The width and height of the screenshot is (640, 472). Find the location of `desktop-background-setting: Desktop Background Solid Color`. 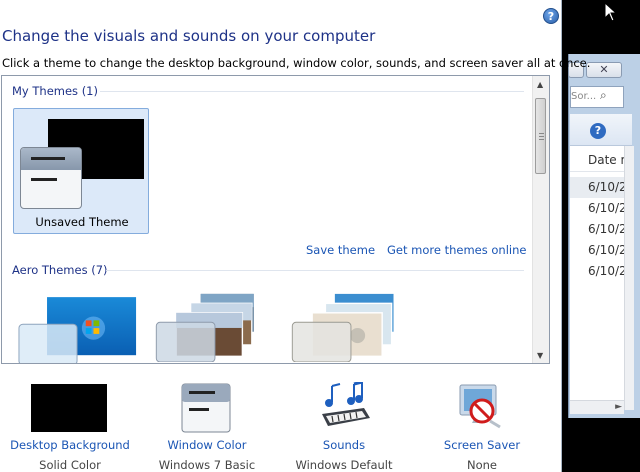

desktop-background-setting: Desktop Background Solid Color is located at coordinates (70, 426).